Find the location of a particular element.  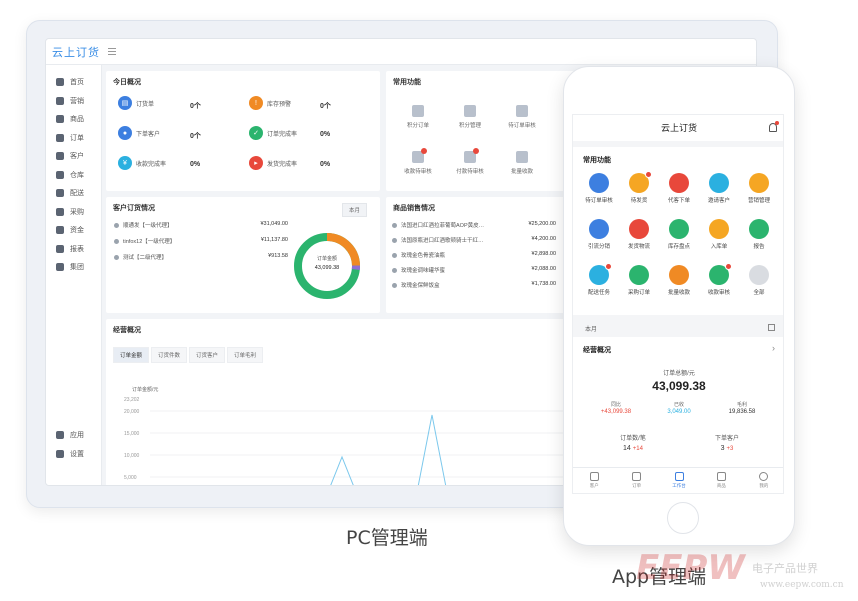

bell-icon is located at coordinates (774, 126).